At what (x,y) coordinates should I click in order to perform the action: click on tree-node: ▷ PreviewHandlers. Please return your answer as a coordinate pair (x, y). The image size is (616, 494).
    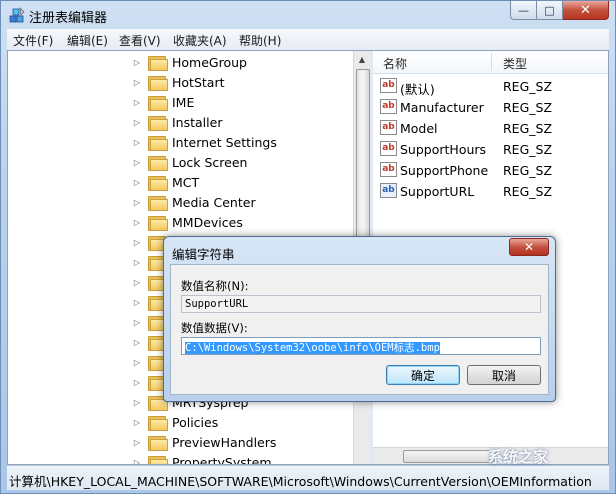
    Looking at the image, I should click on (204, 442).